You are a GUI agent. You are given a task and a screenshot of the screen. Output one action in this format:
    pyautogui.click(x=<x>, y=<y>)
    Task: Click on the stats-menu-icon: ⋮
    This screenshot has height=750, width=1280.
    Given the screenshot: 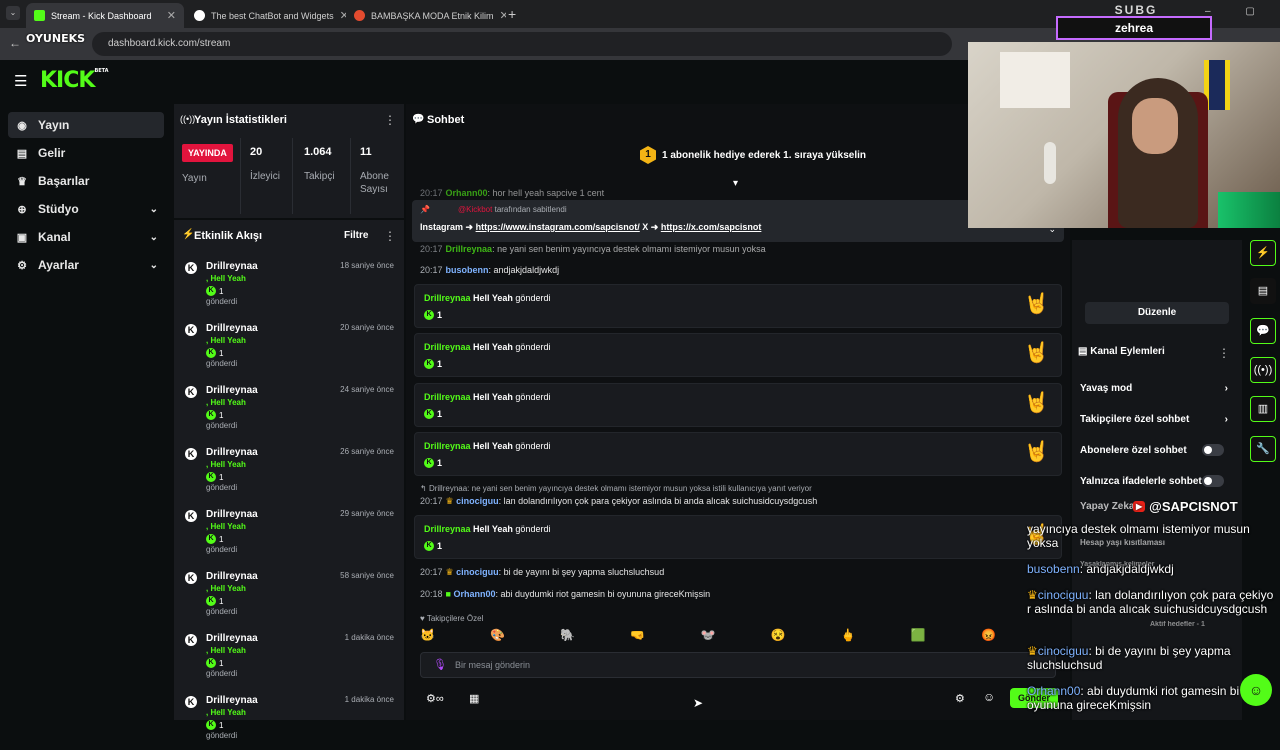 What is the action you would take?
    pyautogui.click(x=390, y=120)
    